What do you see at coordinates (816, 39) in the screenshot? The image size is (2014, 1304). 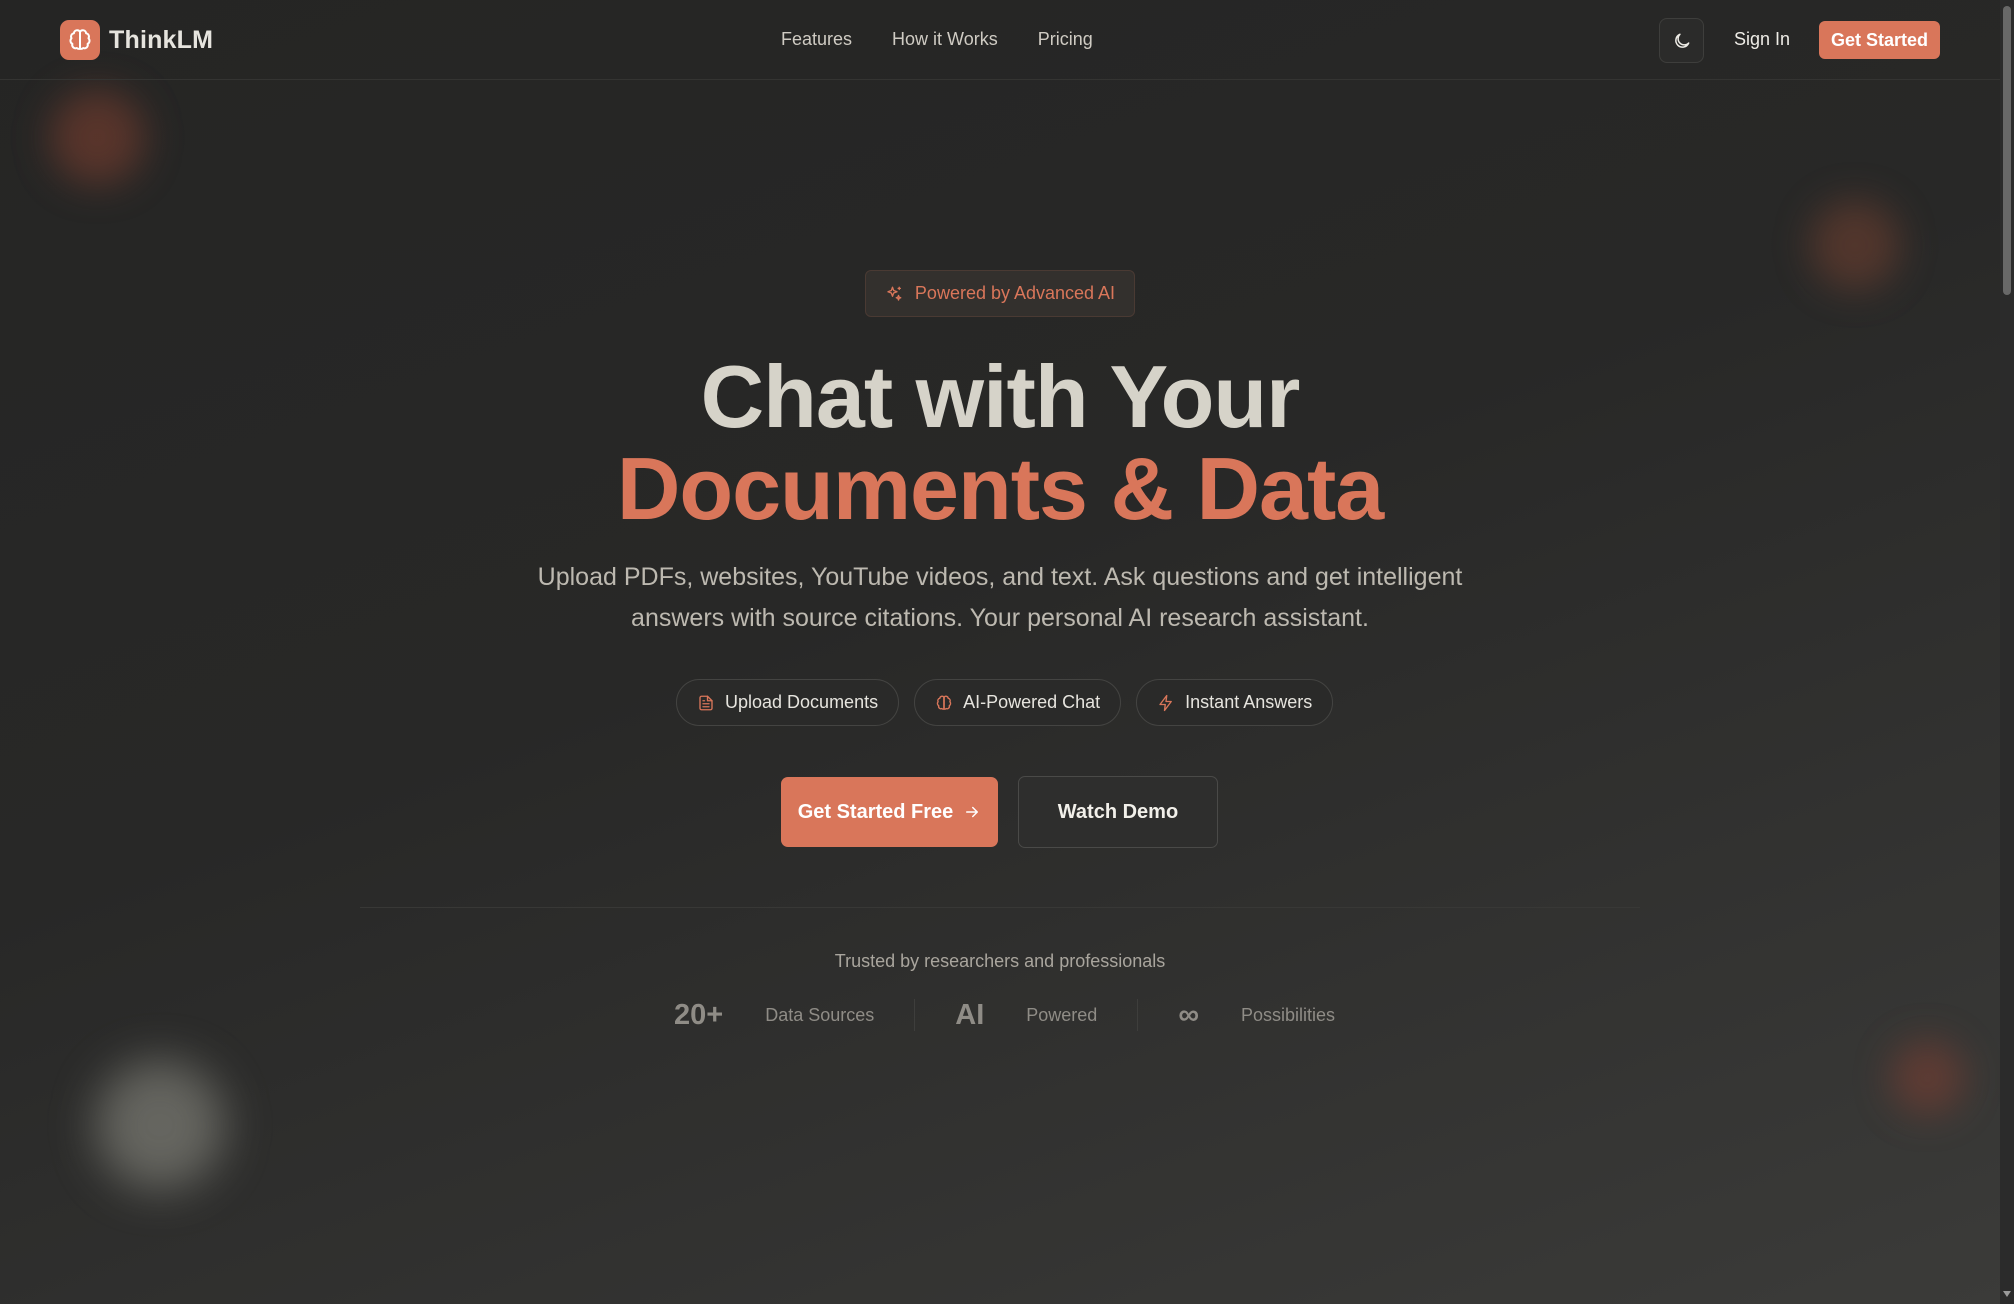 I see `nav-link-features: Features` at bounding box center [816, 39].